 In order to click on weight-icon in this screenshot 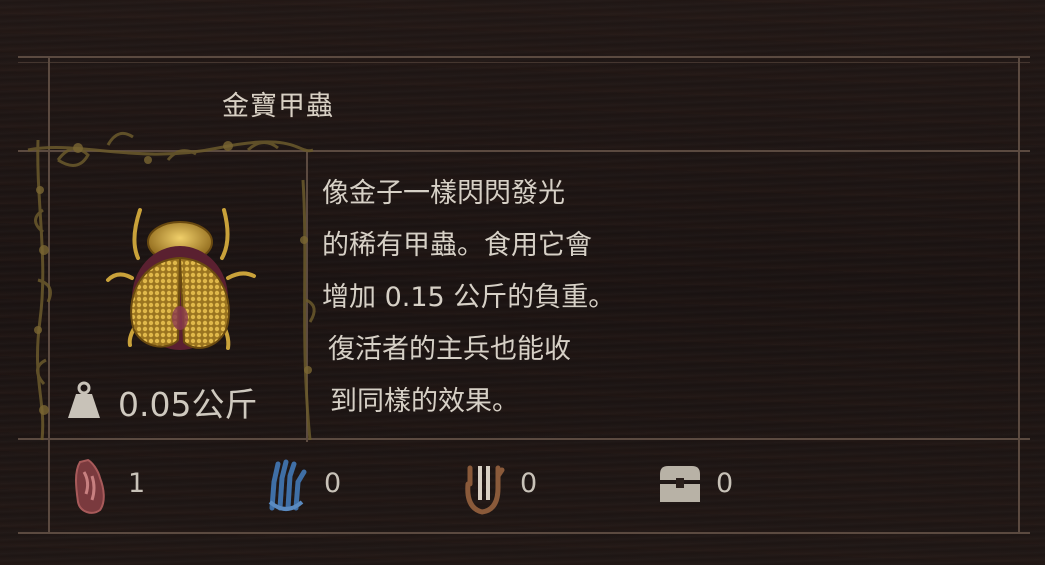, I will do `click(84, 399)`.